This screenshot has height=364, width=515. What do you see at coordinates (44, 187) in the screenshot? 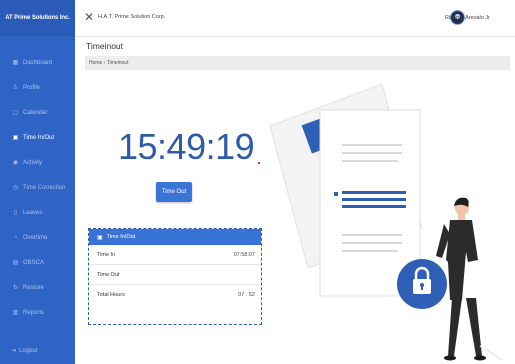
I see `sidebar-item-label: Time Correction` at bounding box center [44, 187].